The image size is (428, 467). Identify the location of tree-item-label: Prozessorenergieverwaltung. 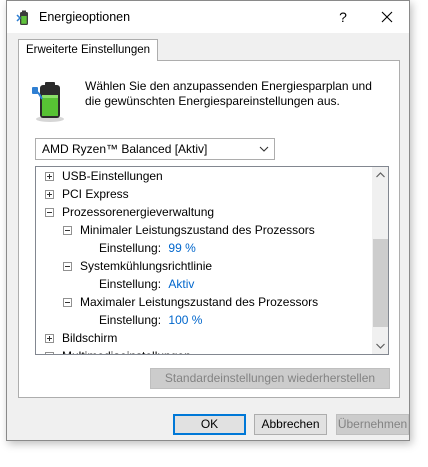
(138, 212).